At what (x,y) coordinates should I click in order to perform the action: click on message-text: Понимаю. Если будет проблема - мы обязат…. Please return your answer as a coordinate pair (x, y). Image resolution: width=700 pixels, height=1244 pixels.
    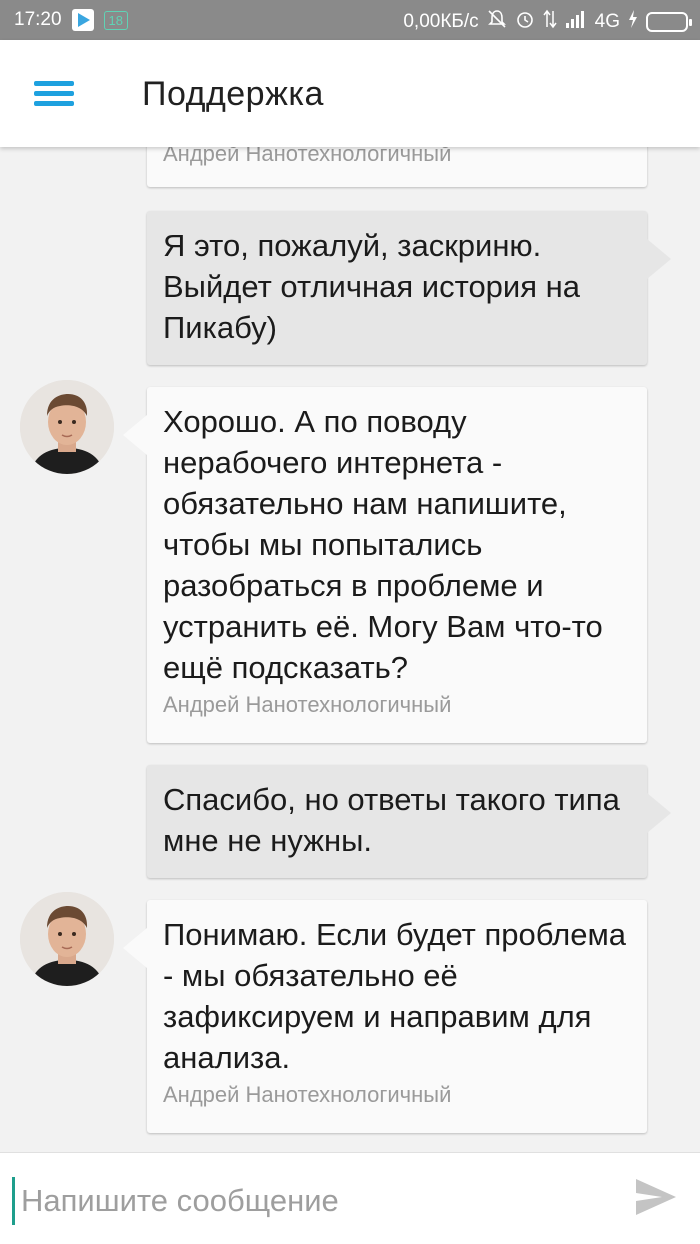
    Looking at the image, I should click on (395, 996).